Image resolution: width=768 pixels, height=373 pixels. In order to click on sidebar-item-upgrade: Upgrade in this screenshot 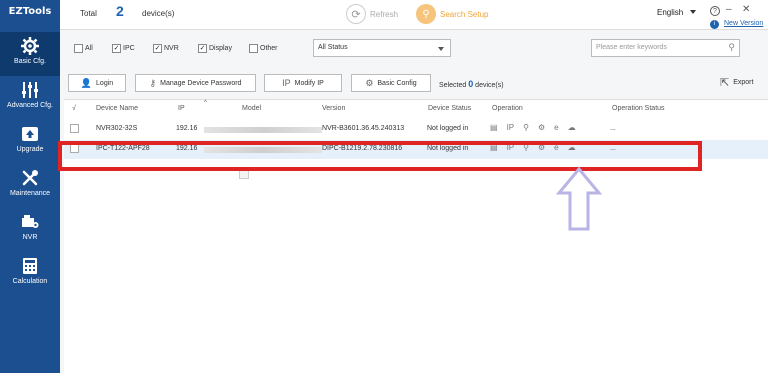, I will do `click(30, 142)`.